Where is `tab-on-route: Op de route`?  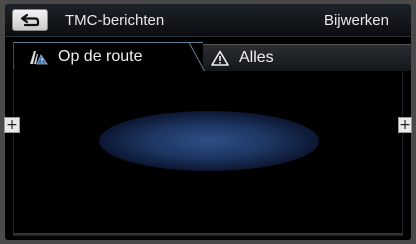
tab-on-route: Op de route is located at coordinates (108, 56).